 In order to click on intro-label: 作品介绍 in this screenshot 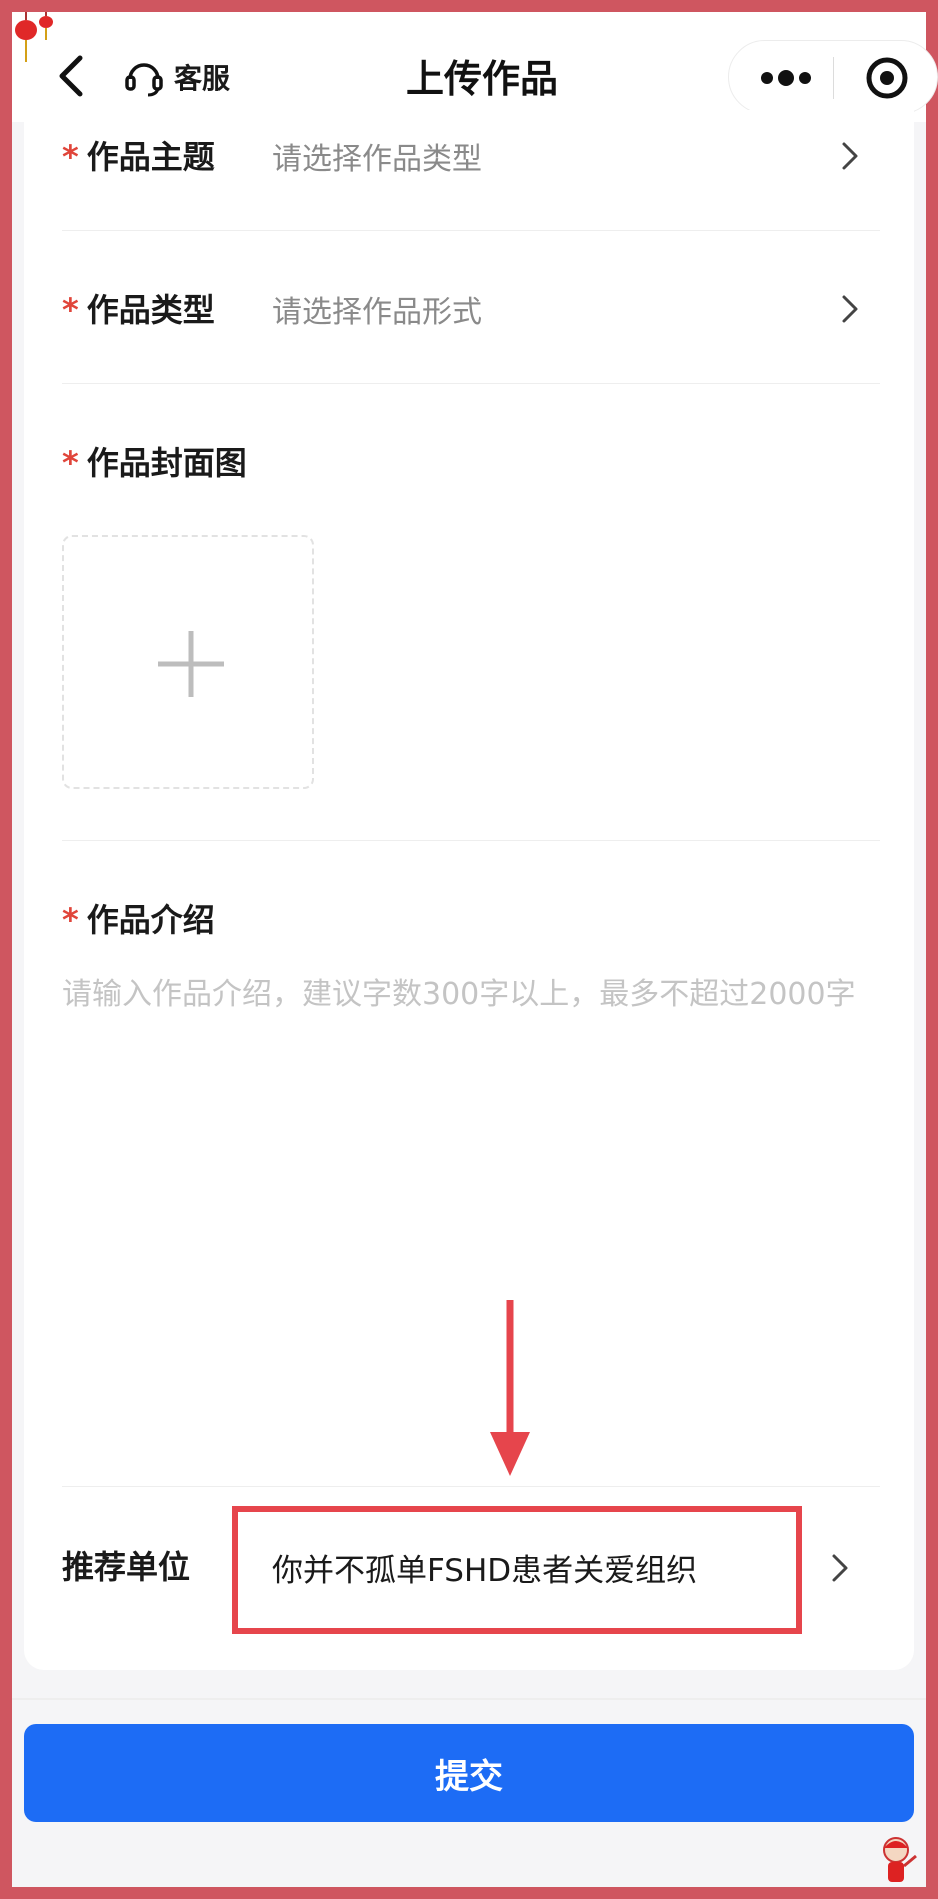, I will do `click(150, 920)`.